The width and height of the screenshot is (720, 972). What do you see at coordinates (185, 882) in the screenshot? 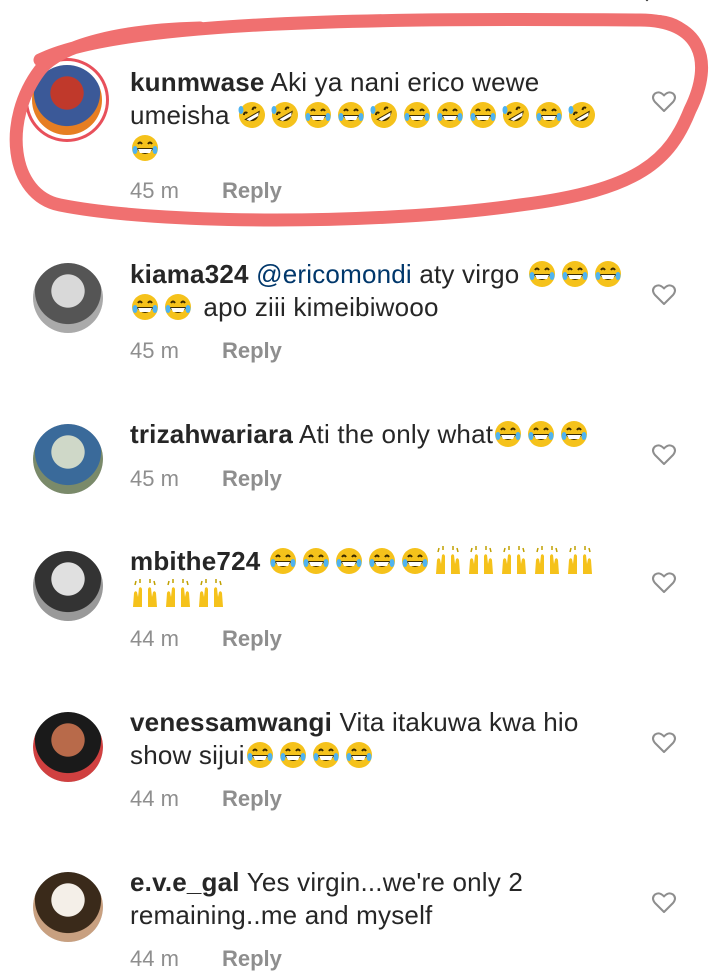
I see `comment-username: e.v.e_gal` at bounding box center [185, 882].